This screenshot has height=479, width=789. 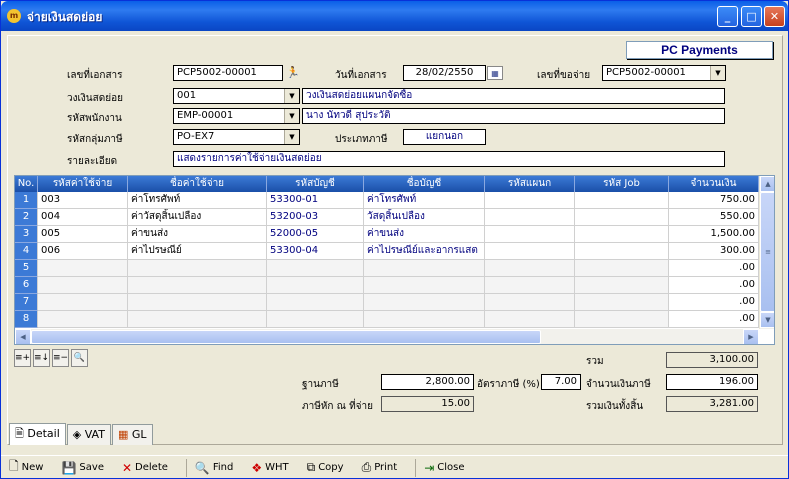 I want to click on find-button: 🔍 Find, so click(x=214, y=468).